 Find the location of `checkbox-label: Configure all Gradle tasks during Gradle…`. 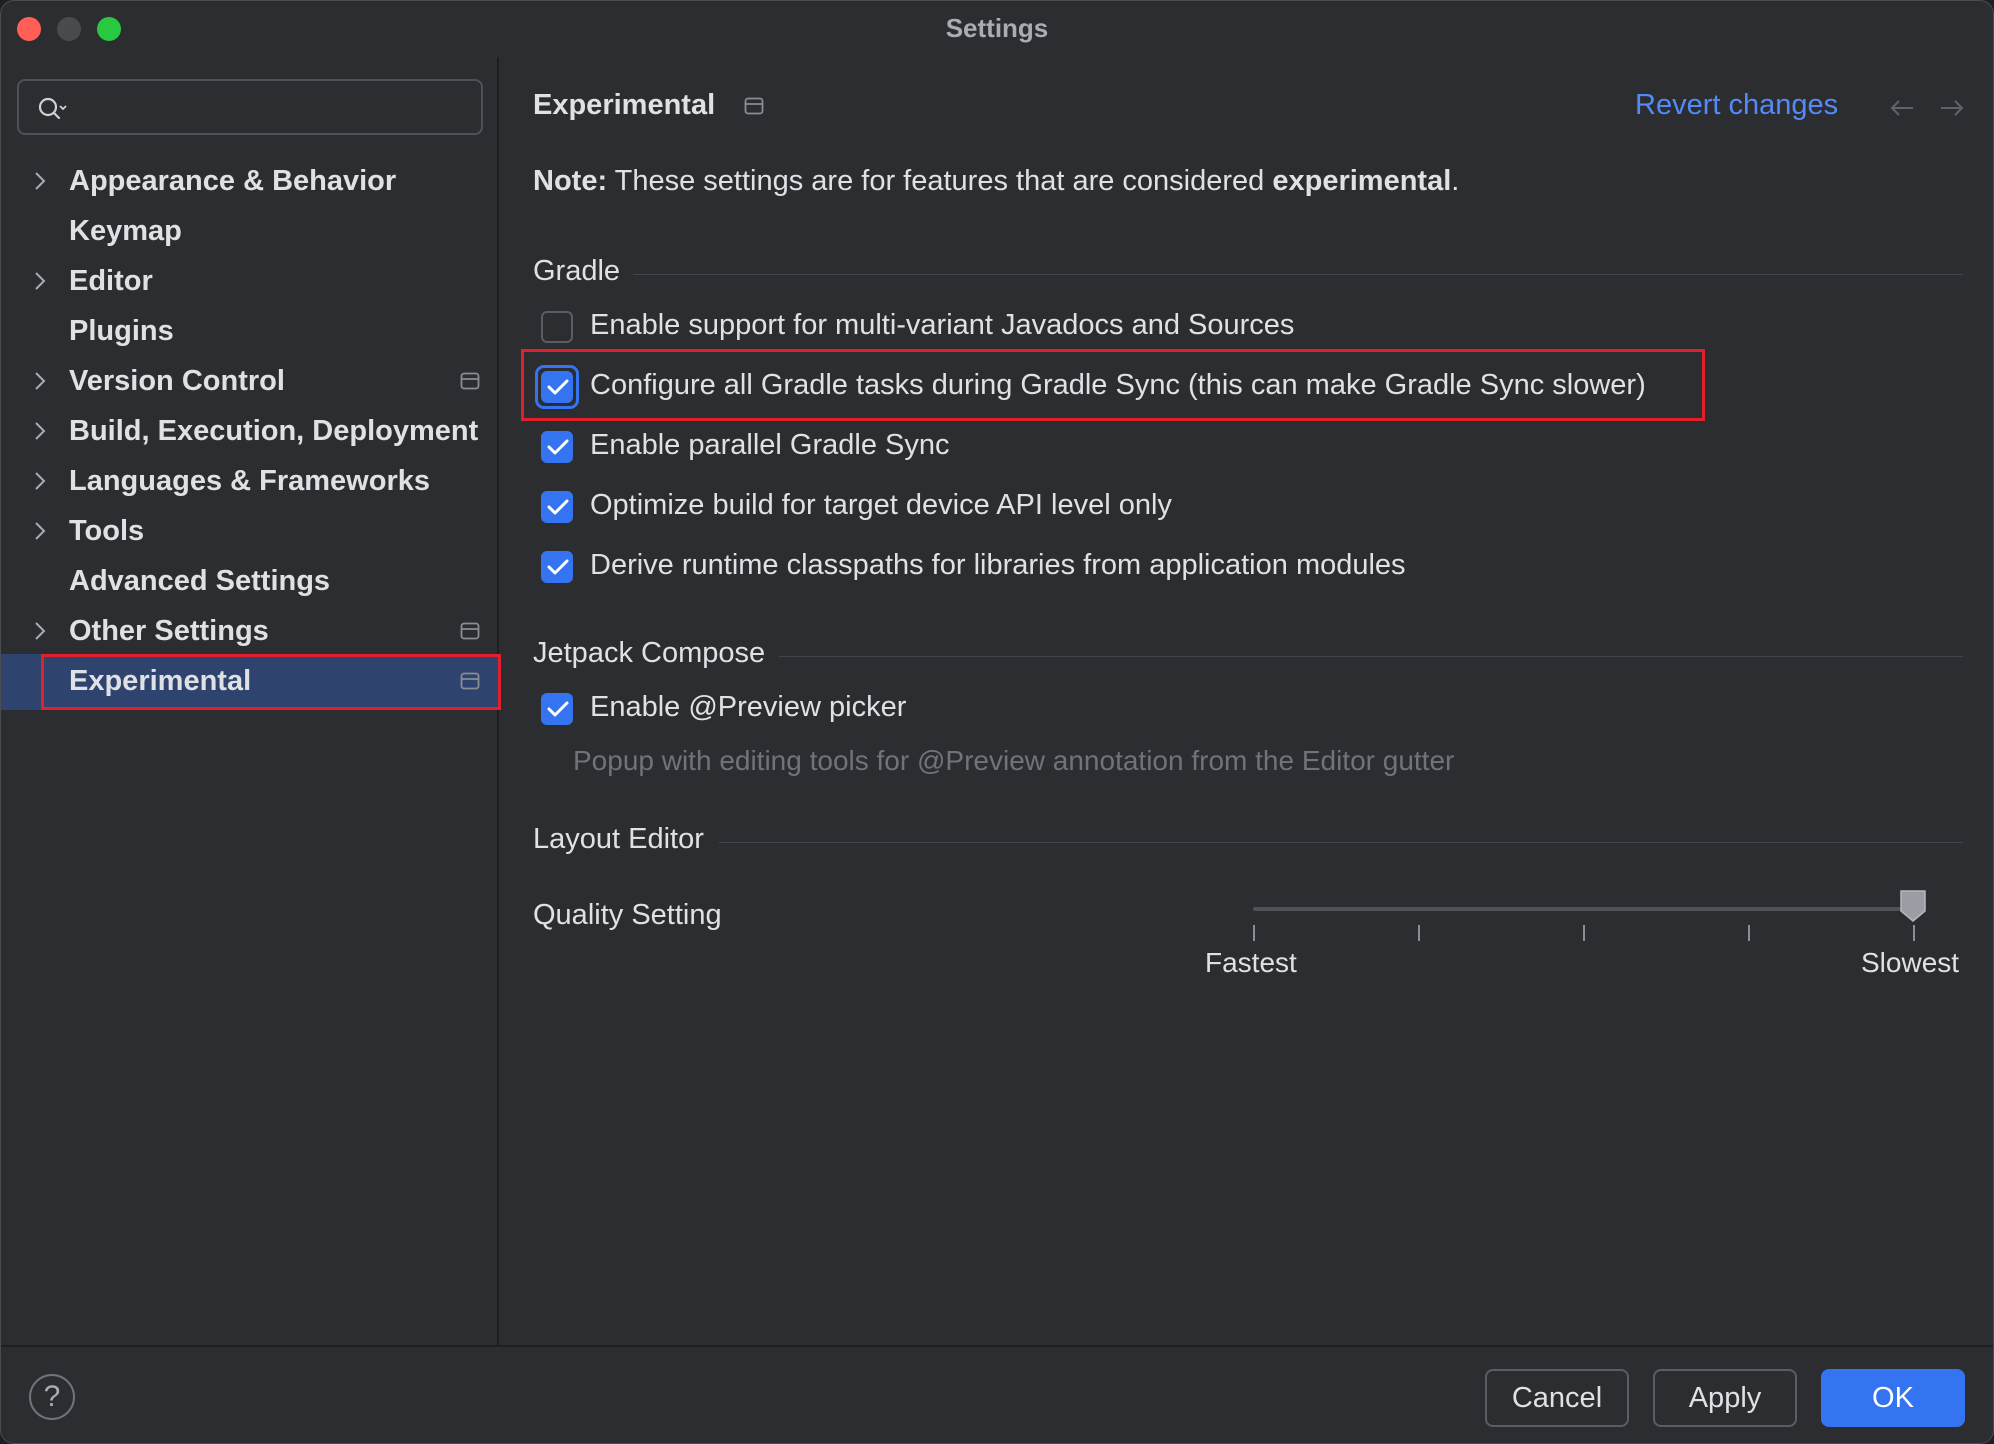

checkbox-label: Configure all Gradle tasks during Gradle… is located at coordinates (1118, 385).